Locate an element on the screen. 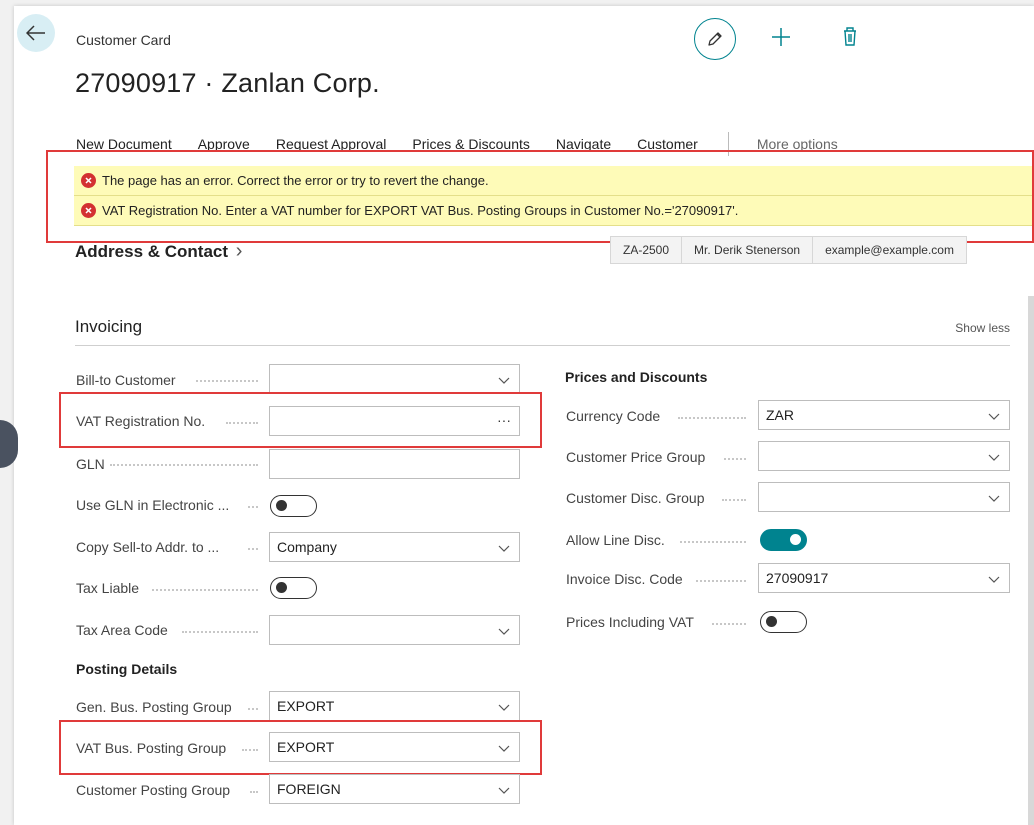 This screenshot has width=1034, height=825. invoicing-title: Invoicing is located at coordinates (108, 327).